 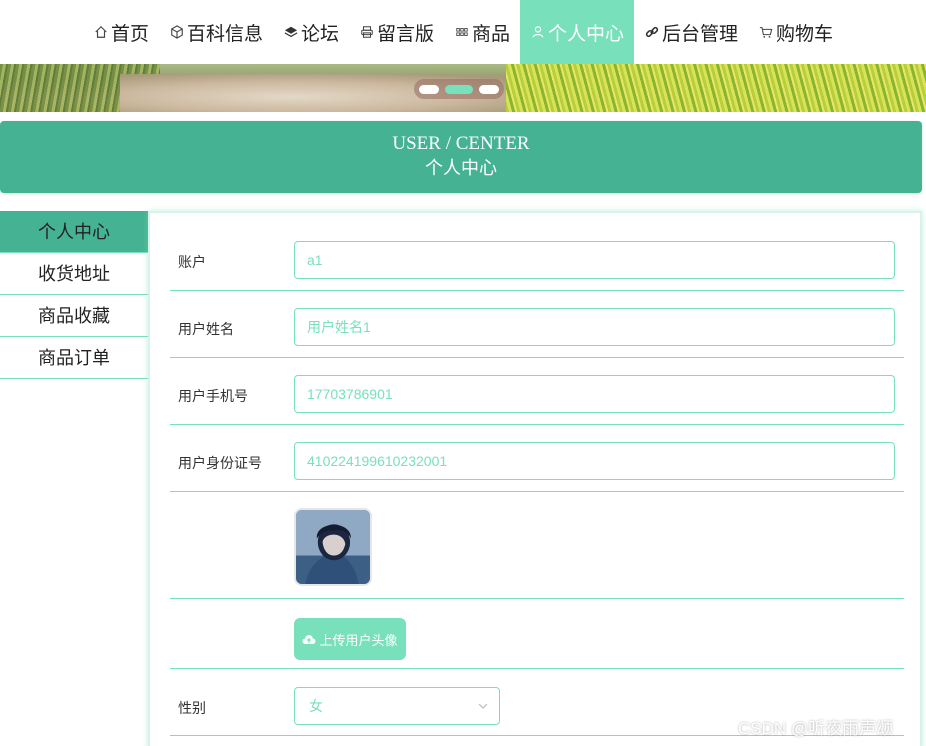 I want to click on gender-label: 性别, so click(x=192, y=708).